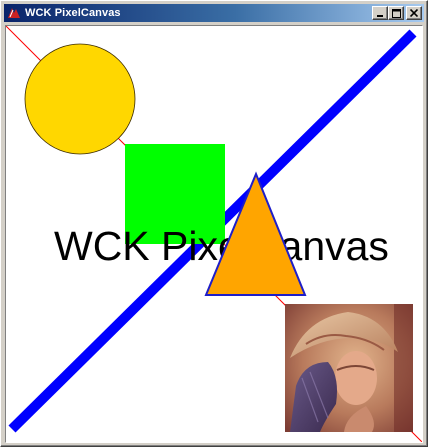 This screenshot has height=447, width=428. What do you see at coordinates (73, 13) in the screenshot?
I see `window-title: WCK PixelCanvas` at bounding box center [73, 13].